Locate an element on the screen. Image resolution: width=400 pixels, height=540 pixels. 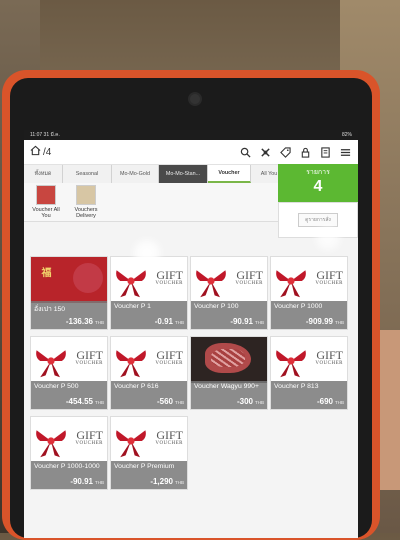
status-bar: 11:07 31 มี.ค. 82% is located at coordinates (191, 135).